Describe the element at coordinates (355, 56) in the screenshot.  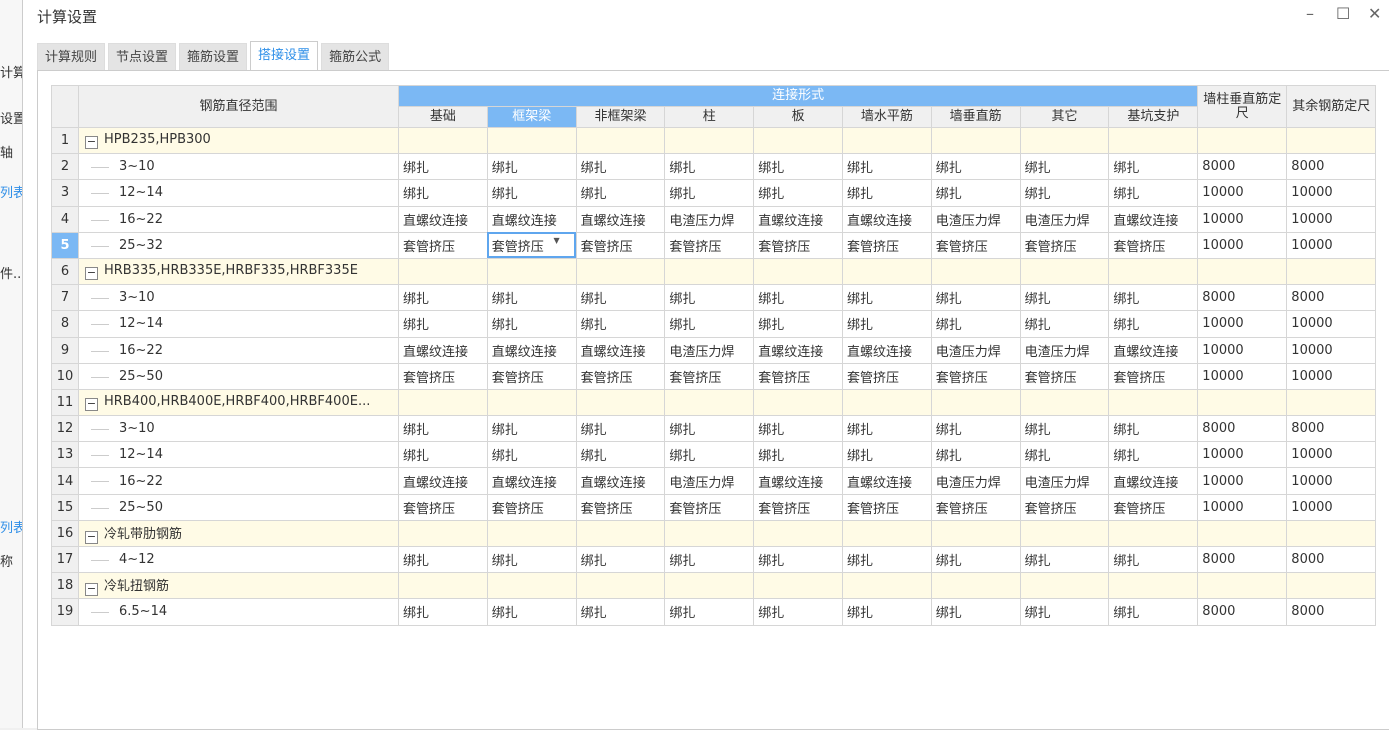
I see `tab-5: 箍筋公式` at that location.